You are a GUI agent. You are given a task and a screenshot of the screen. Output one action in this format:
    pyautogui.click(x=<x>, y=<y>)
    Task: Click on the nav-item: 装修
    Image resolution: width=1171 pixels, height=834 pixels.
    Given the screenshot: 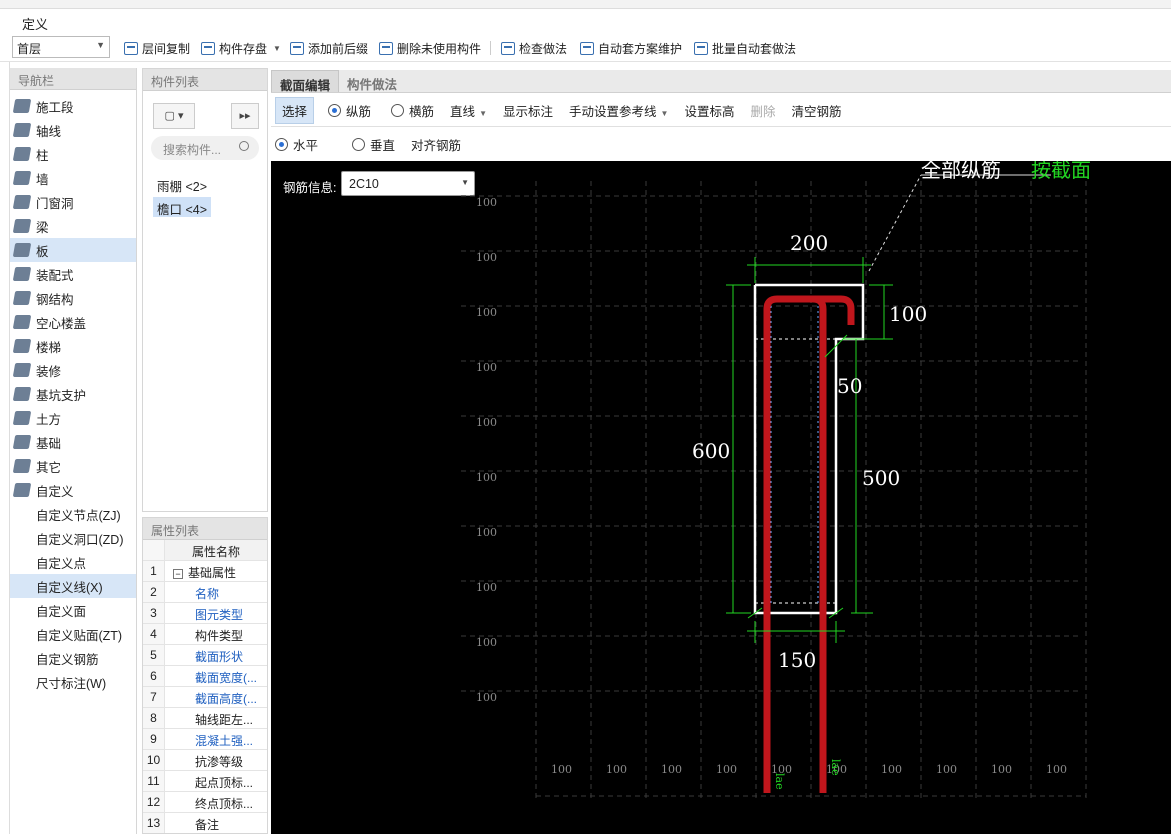 What is the action you would take?
    pyautogui.click(x=73, y=370)
    